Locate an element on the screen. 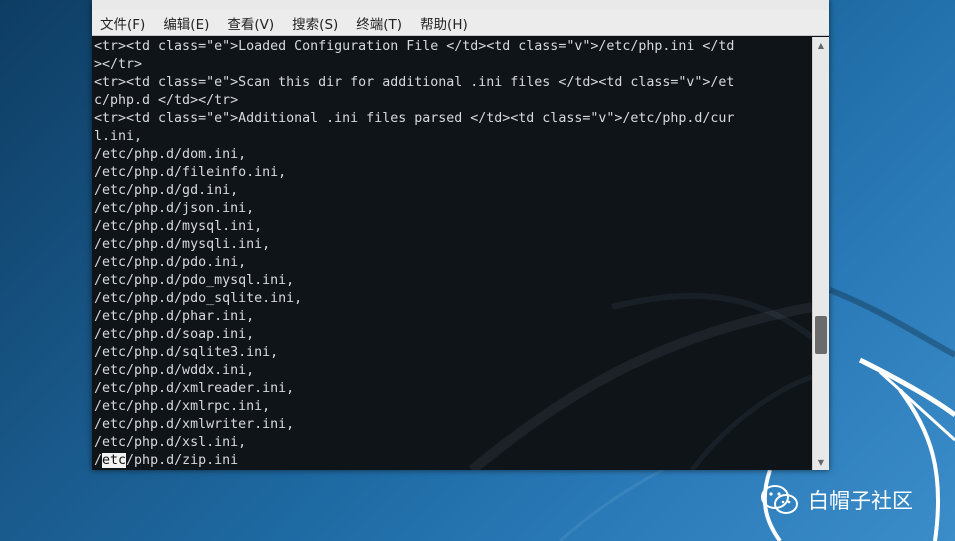 The width and height of the screenshot is (955, 541). scroll-down-arrow-icon: ▼ is located at coordinates (821, 462).